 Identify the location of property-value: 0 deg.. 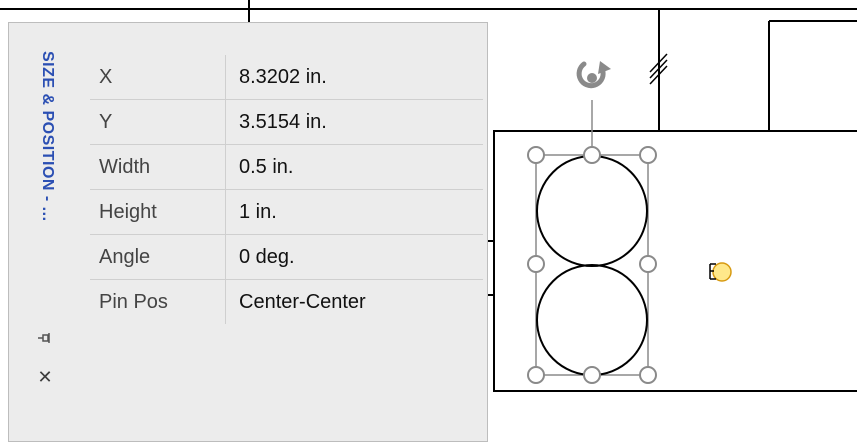
(354, 257).